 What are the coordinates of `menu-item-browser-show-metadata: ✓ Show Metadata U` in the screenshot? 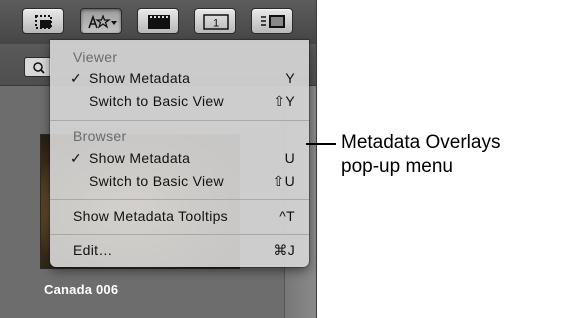 It's located at (179, 159).